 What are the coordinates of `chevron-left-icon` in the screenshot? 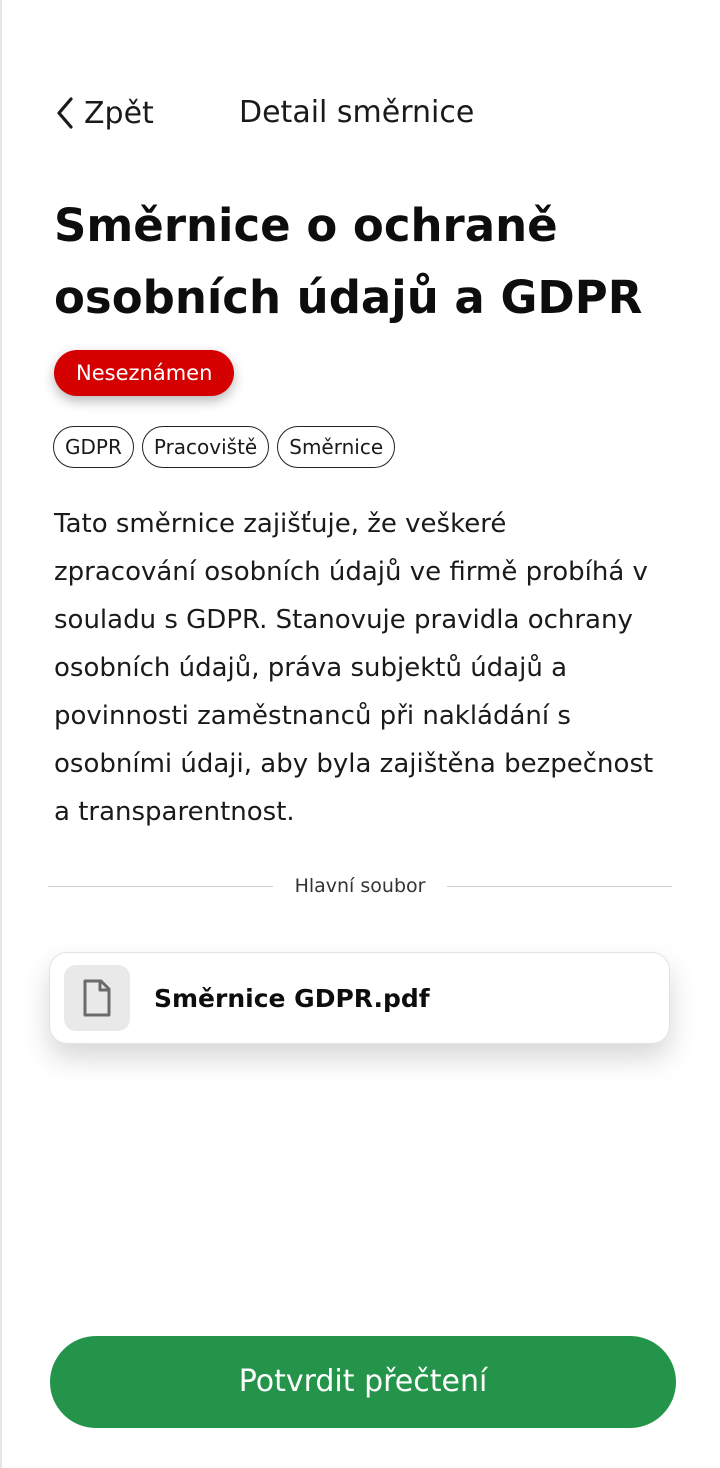 It's located at (65, 113).